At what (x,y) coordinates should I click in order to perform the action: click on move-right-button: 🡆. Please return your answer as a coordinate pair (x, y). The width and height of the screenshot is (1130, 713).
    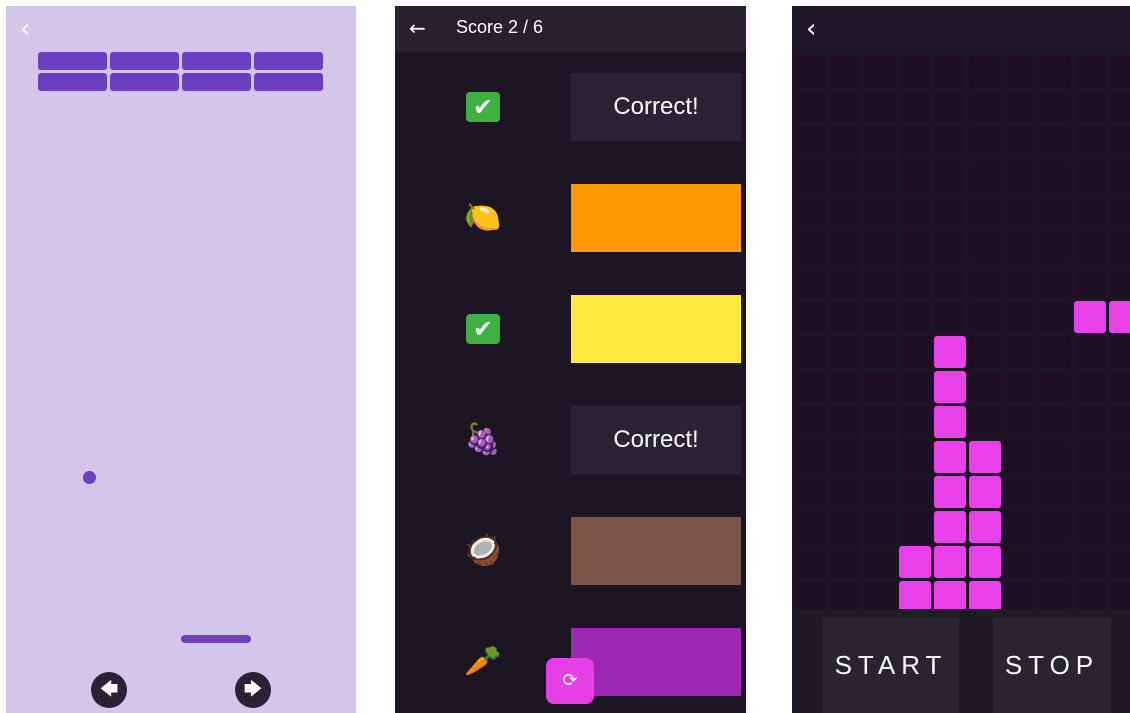
    Looking at the image, I should click on (253, 690).